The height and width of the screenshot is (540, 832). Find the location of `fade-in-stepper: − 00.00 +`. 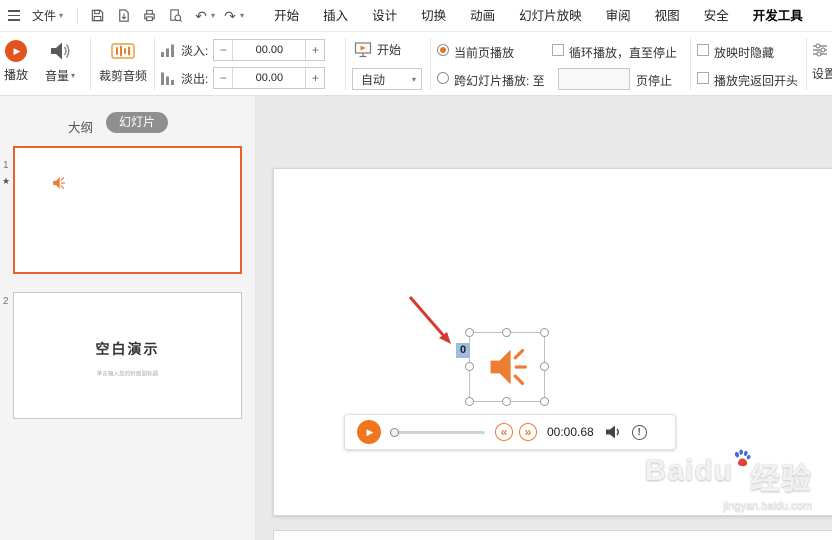

fade-in-stepper: − 00.00 + is located at coordinates (269, 50).